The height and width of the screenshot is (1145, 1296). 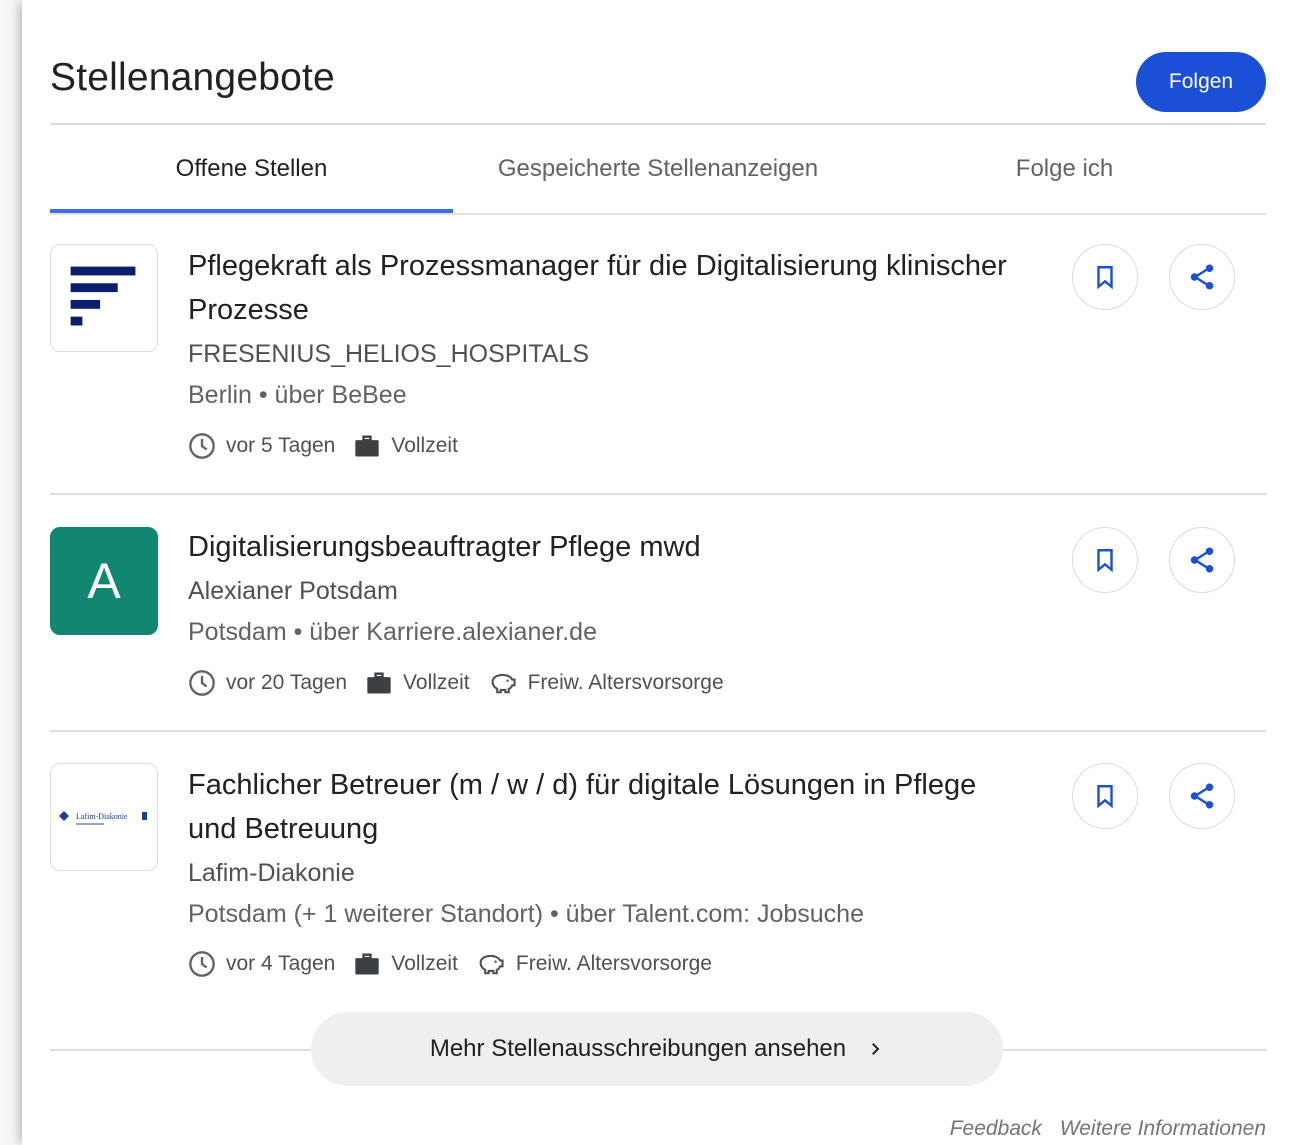 I want to click on tab-folge-ich: Folge ich, so click(x=1064, y=169).